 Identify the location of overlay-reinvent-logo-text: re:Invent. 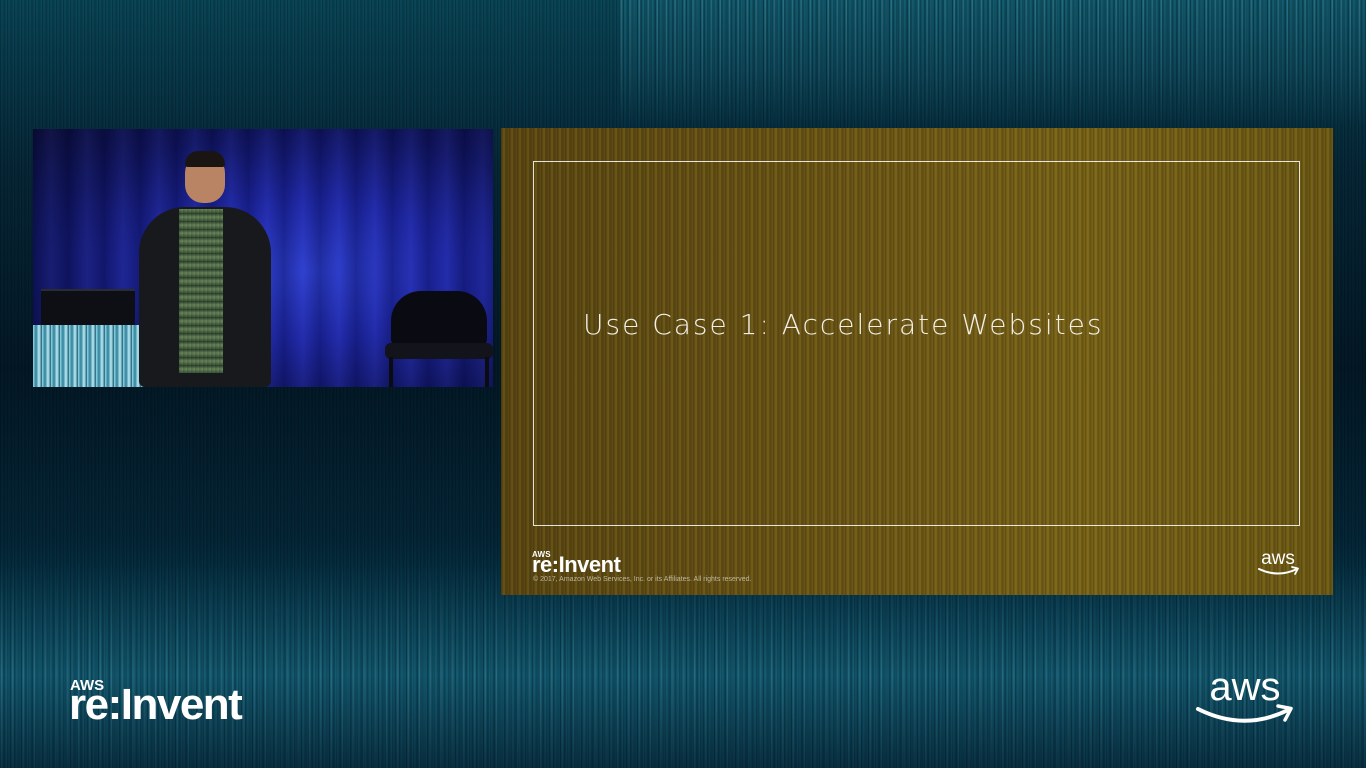
(156, 704).